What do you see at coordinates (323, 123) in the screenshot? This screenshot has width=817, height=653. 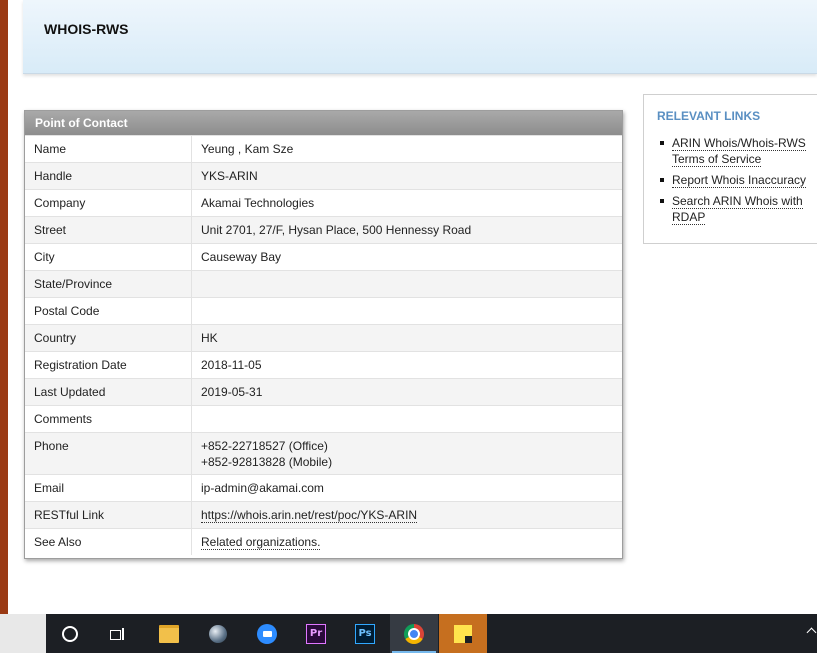 I see `panel-title: Point of Contact` at bounding box center [323, 123].